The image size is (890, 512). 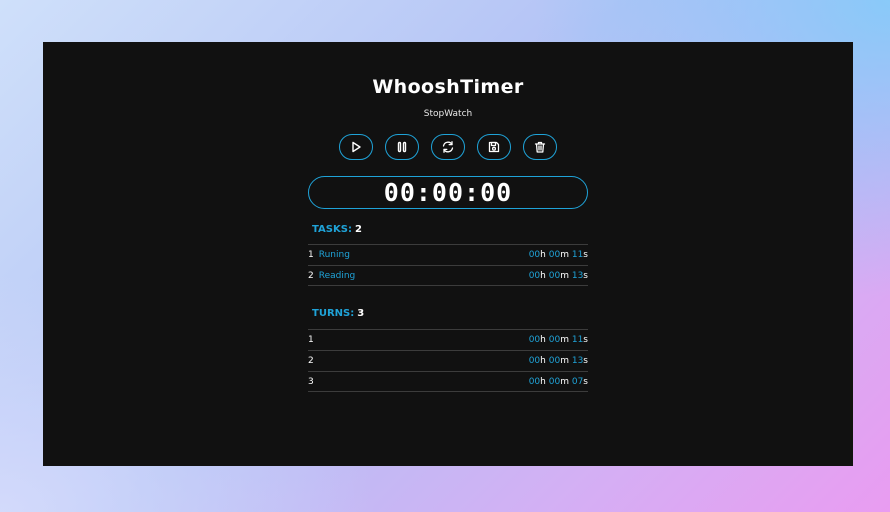 I want to click on save-button, so click(x=494, y=147).